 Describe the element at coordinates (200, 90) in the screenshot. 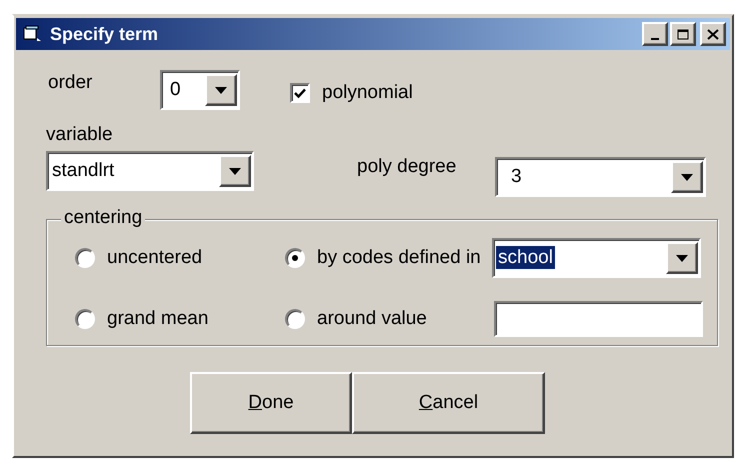

I see `dropdown-field: 0` at that location.